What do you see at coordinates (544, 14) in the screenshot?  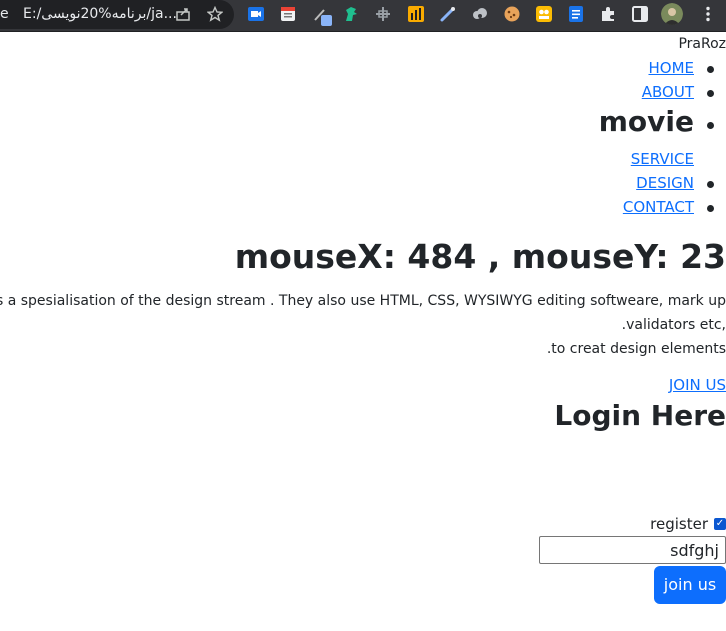 I see `box-ext-icon` at bounding box center [544, 14].